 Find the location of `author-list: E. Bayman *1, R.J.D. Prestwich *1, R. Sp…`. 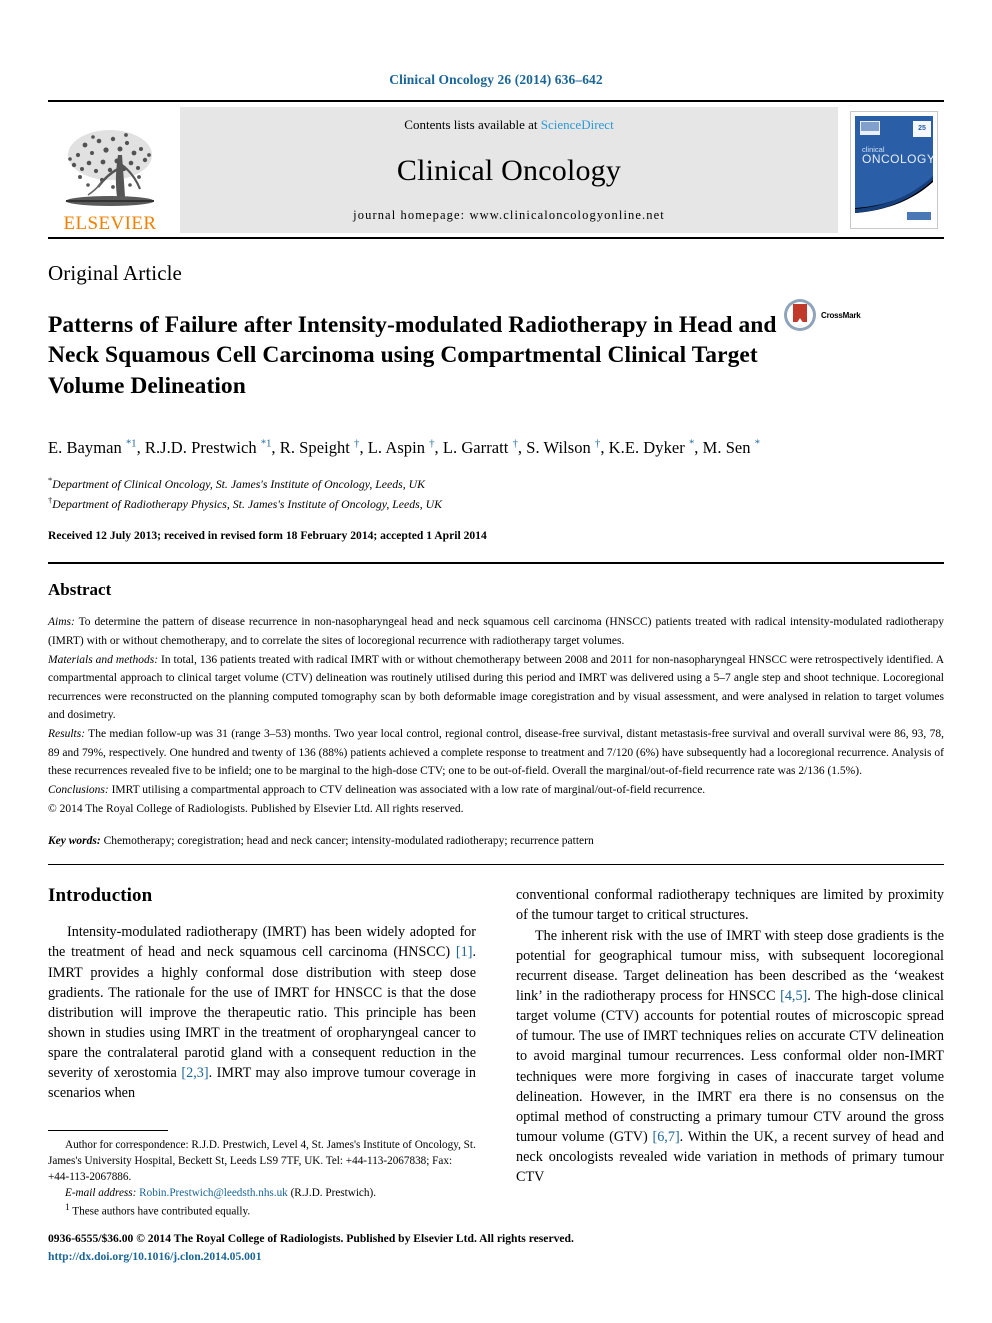

author-list: E. Bayman *1, R.J.D. Prestwich *1, R. Sp… is located at coordinates (404, 448).